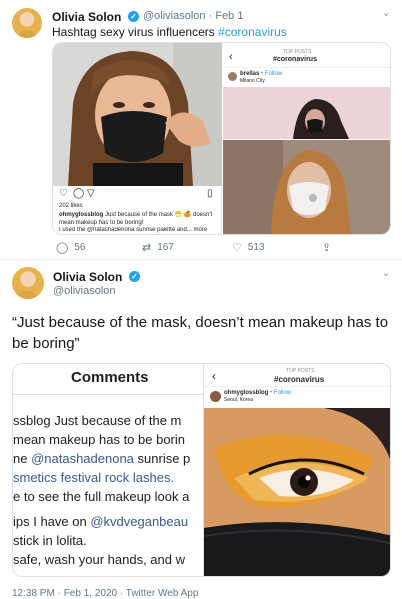 This screenshot has width=402, height=599. Describe the element at coordinates (99, 559) in the screenshot. I see `comment-line: safe, wash your hands, and w` at that location.